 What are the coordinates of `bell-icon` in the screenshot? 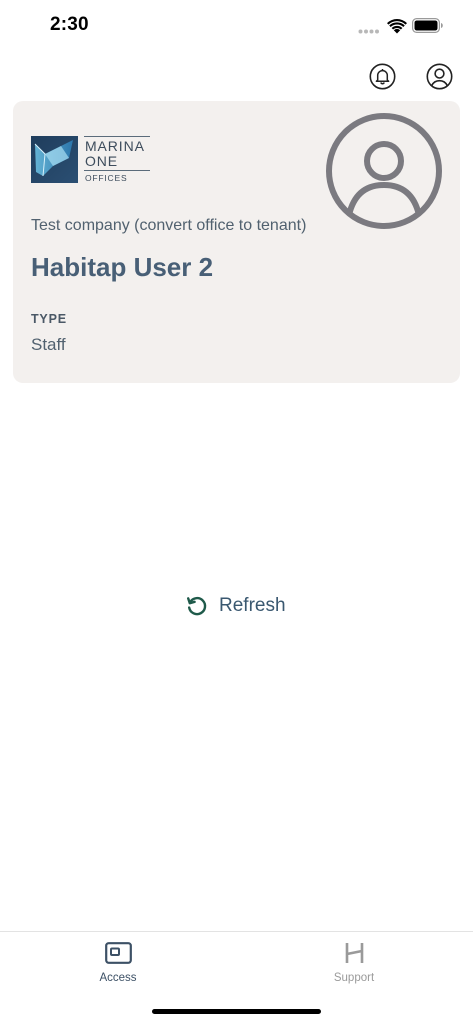 It's located at (382, 76).